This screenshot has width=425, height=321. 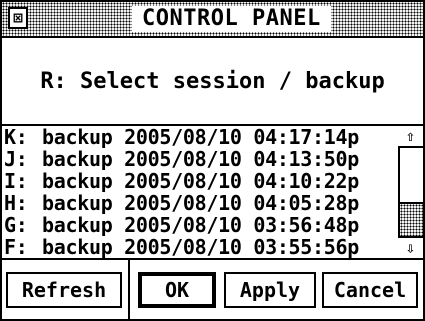 I want to click on list-item: K: backup 2005/08/10 04:17:14p, so click(x=200, y=137).